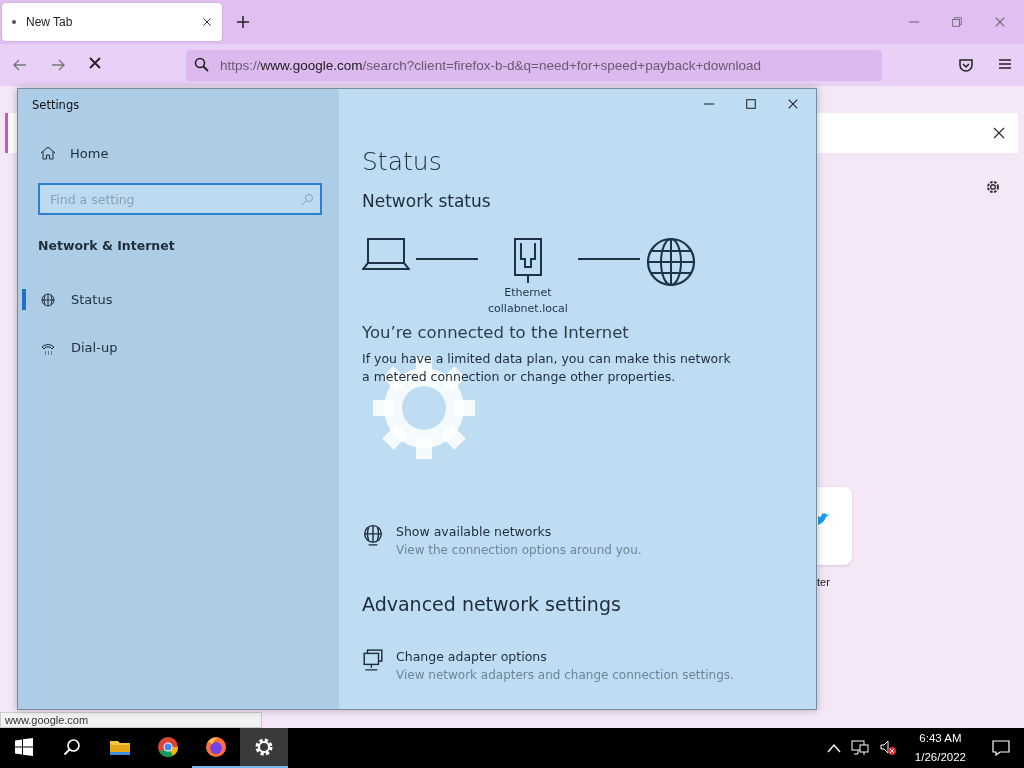  I want to click on laptop-icon, so click(386, 254).